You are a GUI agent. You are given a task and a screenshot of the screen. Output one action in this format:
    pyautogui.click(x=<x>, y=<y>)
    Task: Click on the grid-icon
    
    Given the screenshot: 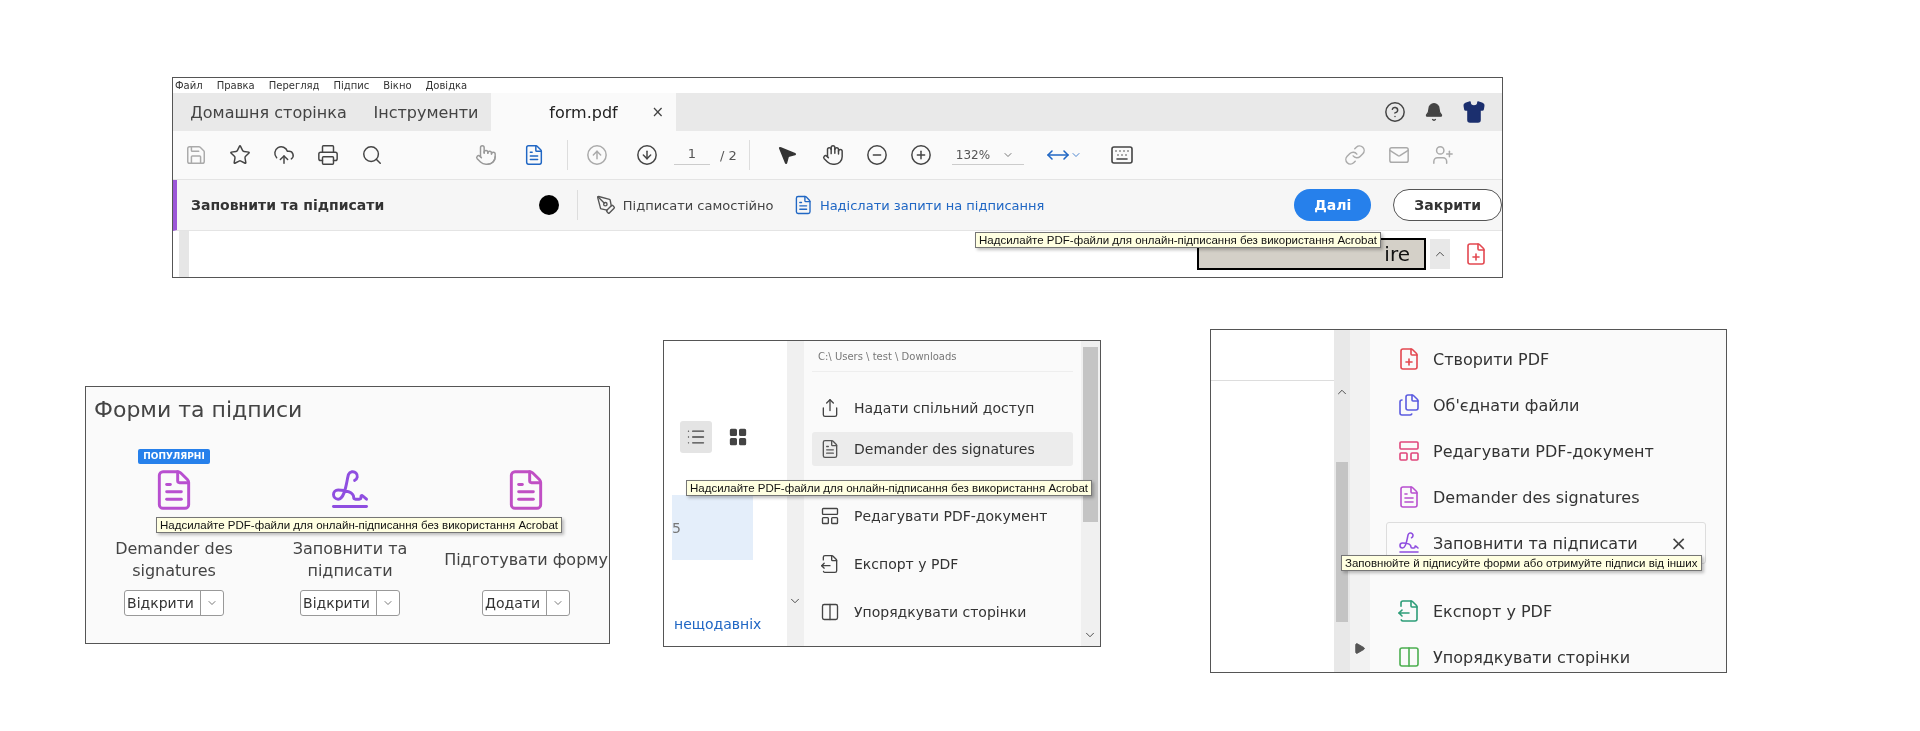 What is the action you would take?
    pyautogui.click(x=738, y=437)
    